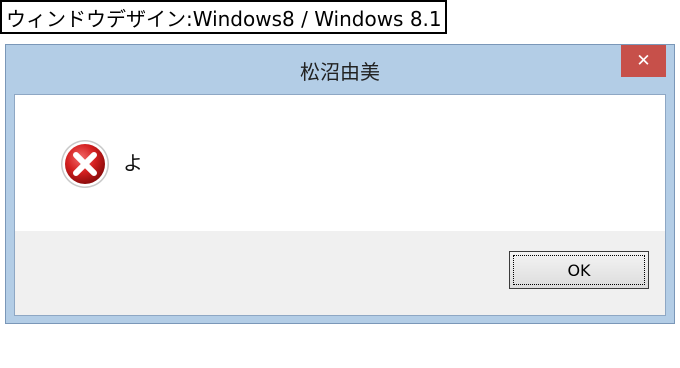 Image resolution: width=680 pixels, height=368 pixels. What do you see at coordinates (85, 164) in the screenshot?
I see `error-icon` at bounding box center [85, 164].